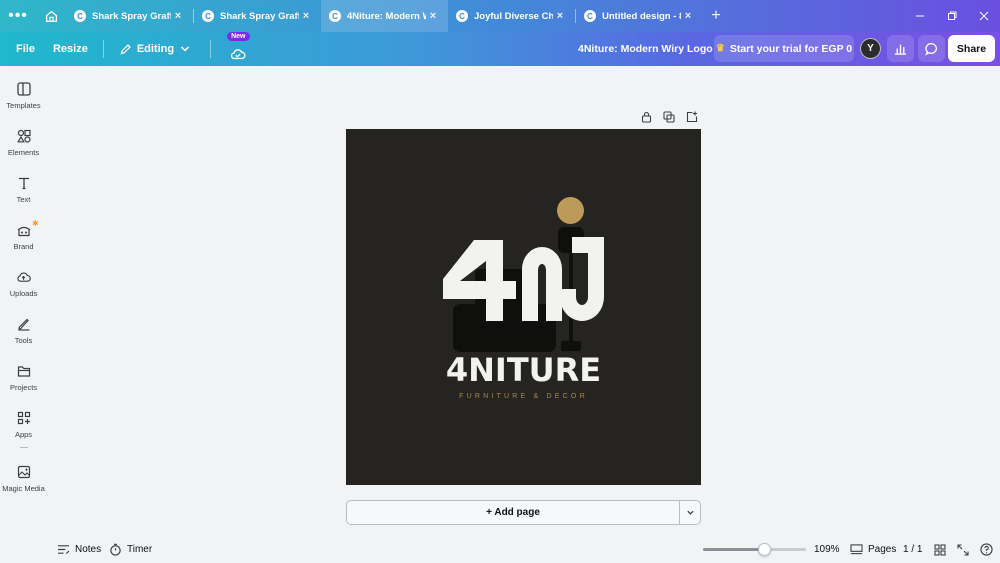 This screenshot has height=563, width=1000. Describe the element at coordinates (23, 231) in the screenshot. I see `brand-icon` at that location.